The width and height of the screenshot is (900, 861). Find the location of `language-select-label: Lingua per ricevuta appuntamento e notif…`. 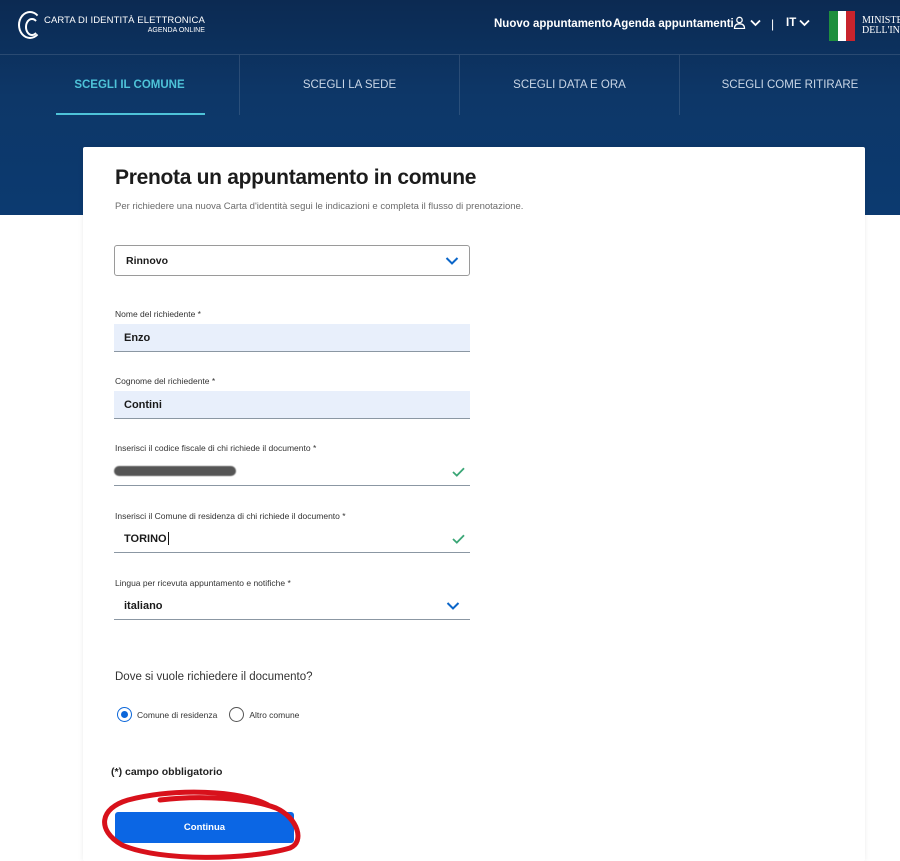

language-select-label: Lingua per ricevuta appuntamento e notif… is located at coordinates (203, 583).